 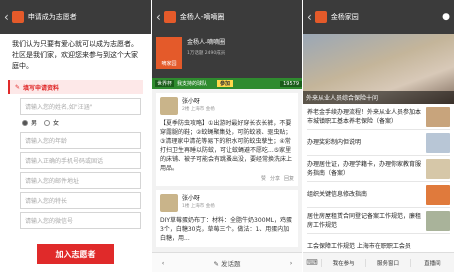 What do you see at coordinates (227, 56) in the screenshot?
I see `group-profile: 嘀家园 金杨人-嘀嘀圈 1万话题 2490成员` at bounding box center [227, 56].